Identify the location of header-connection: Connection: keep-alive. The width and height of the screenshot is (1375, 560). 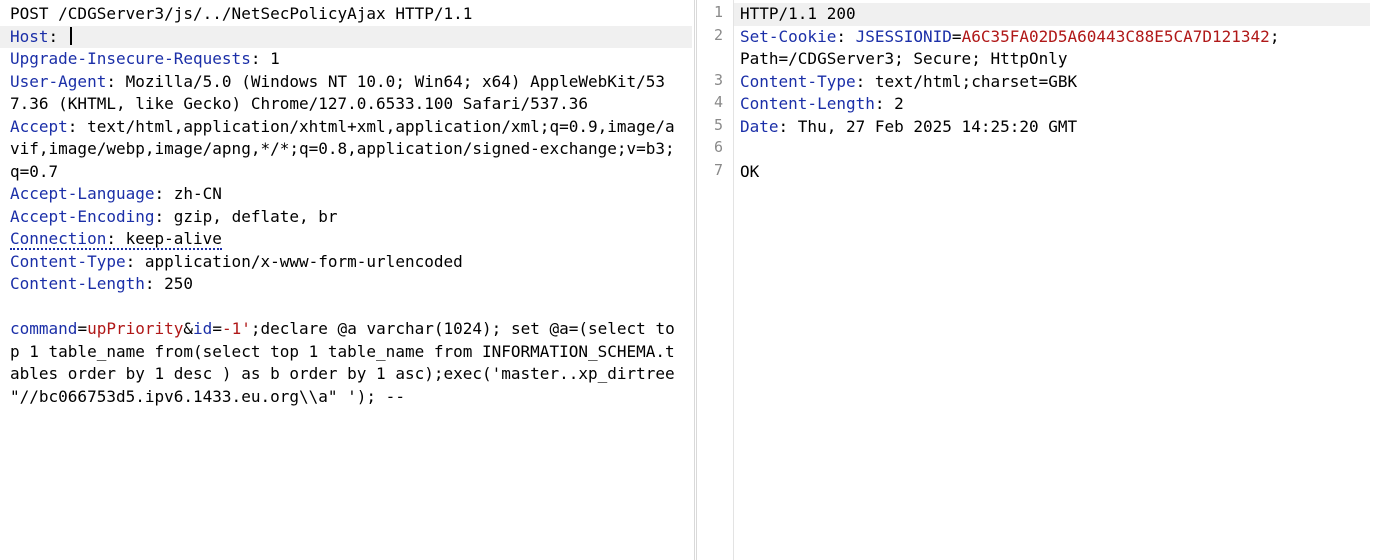
(344, 239).